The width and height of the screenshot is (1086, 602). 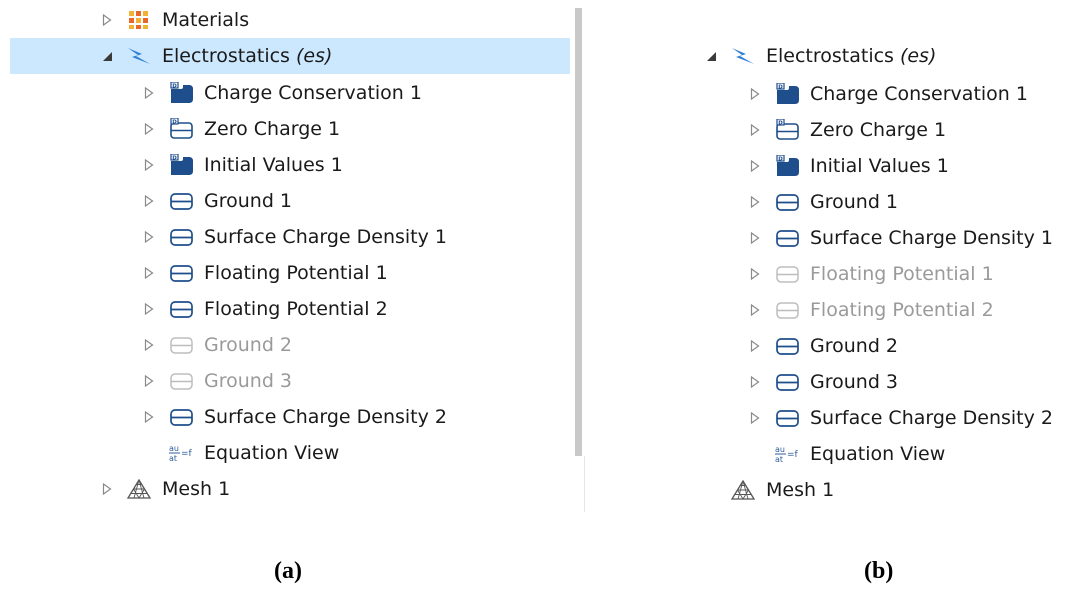 What do you see at coordinates (226, 56) in the screenshot?
I see `physics-label: Electrostatics` at bounding box center [226, 56].